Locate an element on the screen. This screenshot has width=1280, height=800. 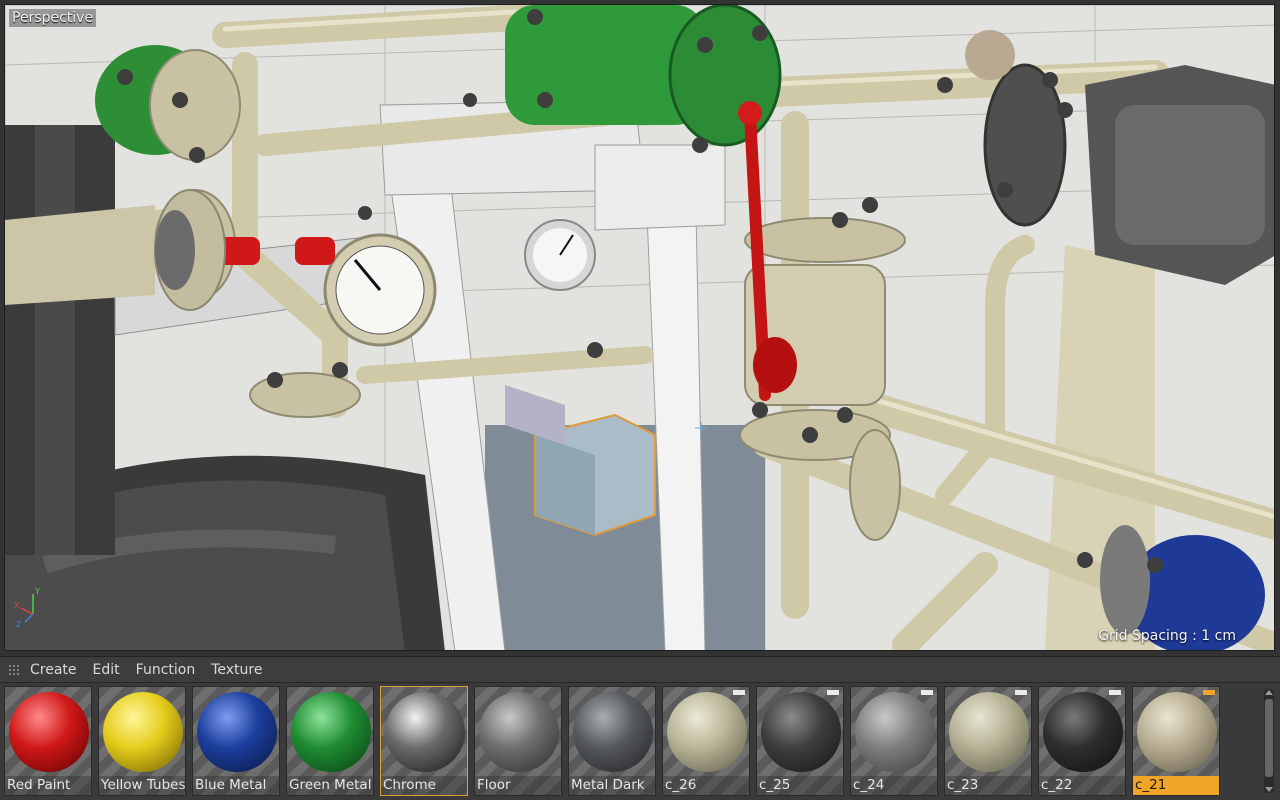
material-name: Chrome is located at coordinates (424, 785).